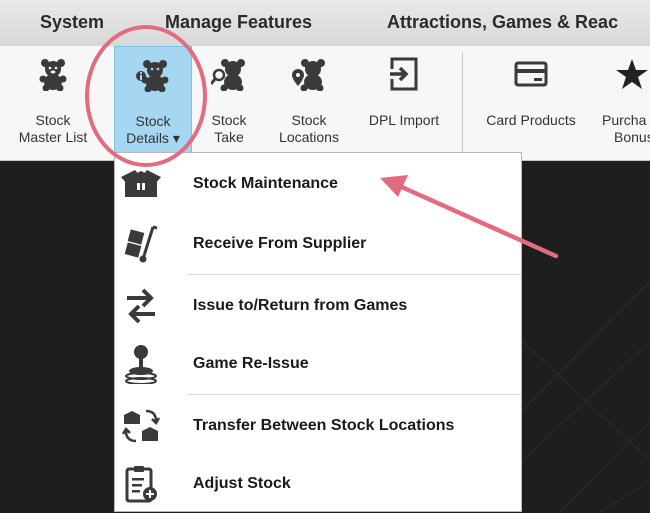  What do you see at coordinates (632, 137) in the screenshot?
I see `purchase-bonus-label-2: Bonus` at bounding box center [632, 137].